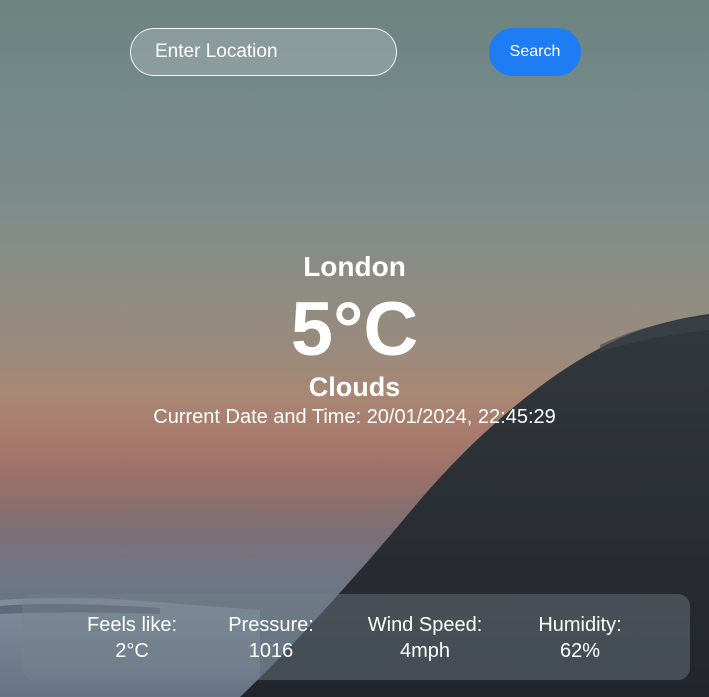 This screenshot has width=709, height=697. What do you see at coordinates (132, 625) in the screenshot?
I see `detail-label: Feels like:` at bounding box center [132, 625].